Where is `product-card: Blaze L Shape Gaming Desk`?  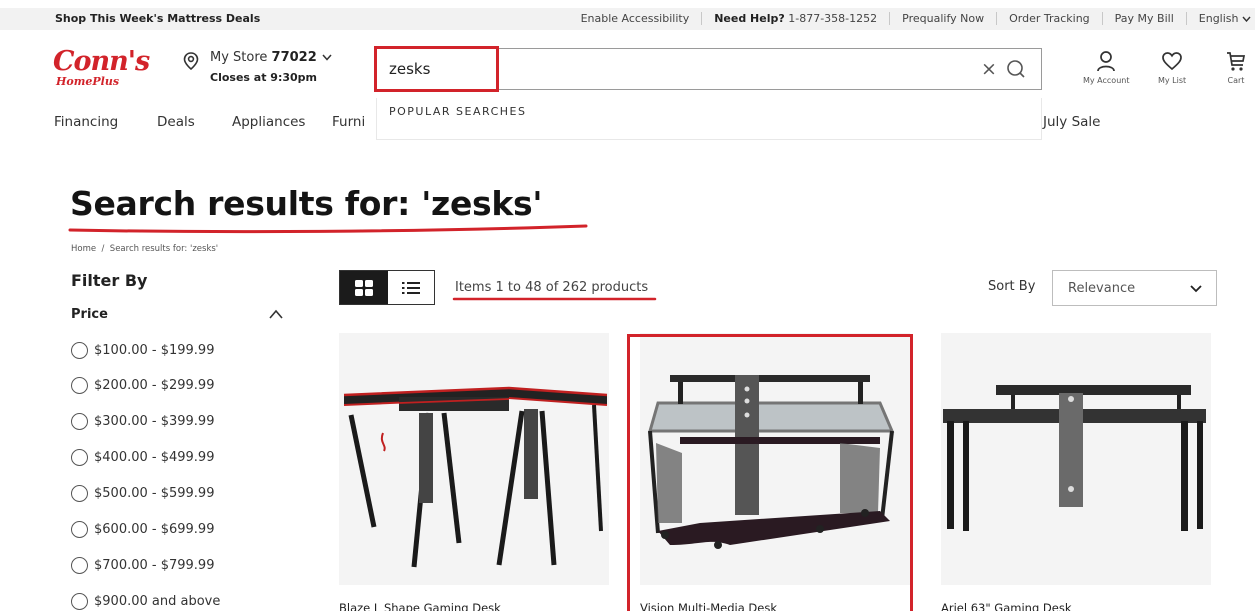
product-card: Blaze L Shape Gaming Desk is located at coordinates (474, 472).